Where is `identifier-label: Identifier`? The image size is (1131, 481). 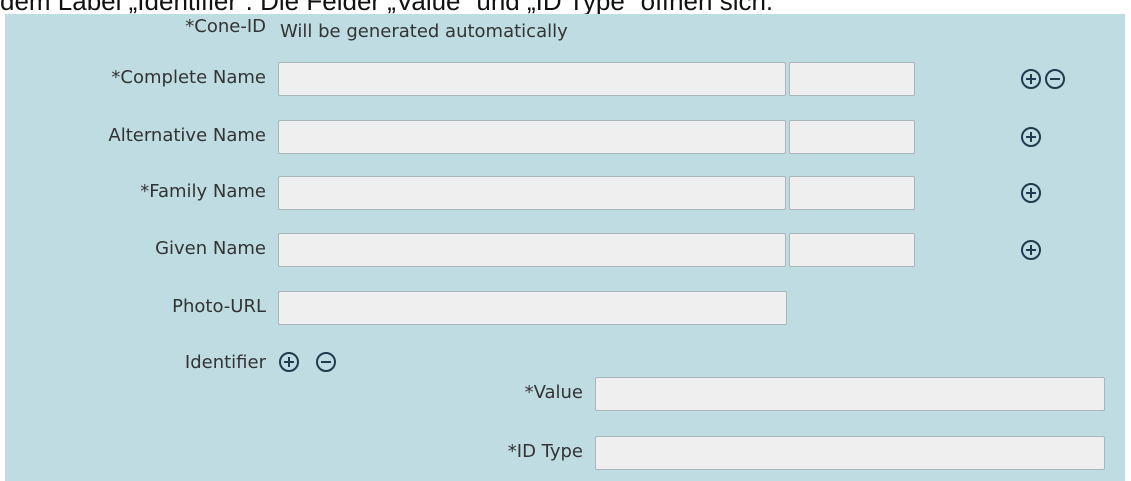 identifier-label: Identifier is located at coordinates (225, 362).